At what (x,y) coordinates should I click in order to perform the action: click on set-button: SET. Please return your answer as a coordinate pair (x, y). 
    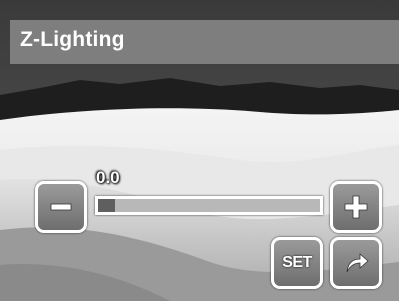
    Looking at the image, I should click on (297, 263).